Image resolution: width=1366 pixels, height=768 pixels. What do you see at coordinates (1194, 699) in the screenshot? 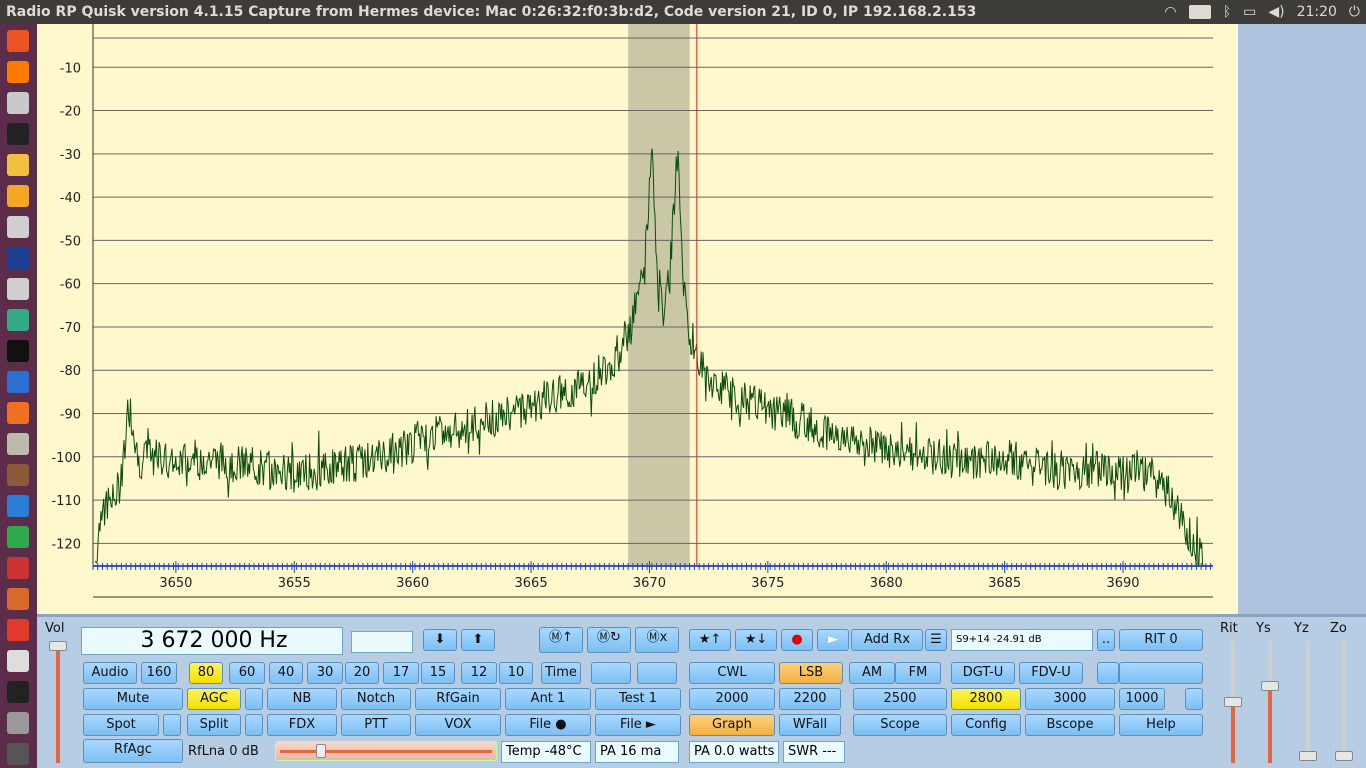
I see `filter-menu-button` at bounding box center [1194, 699].